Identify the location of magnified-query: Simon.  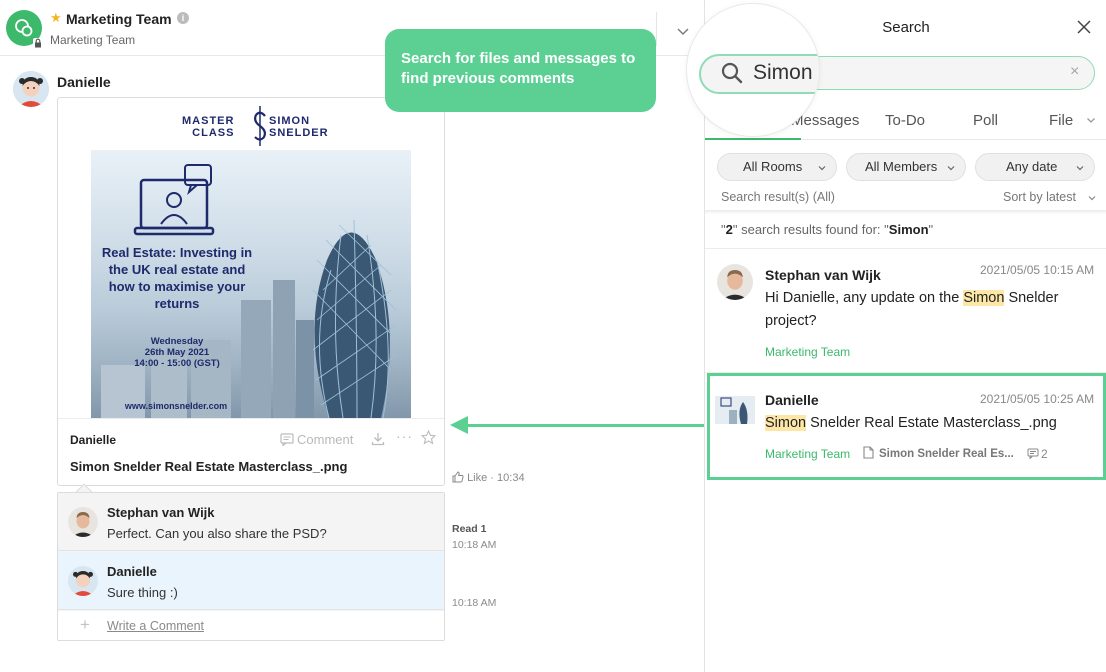
(783, 72).